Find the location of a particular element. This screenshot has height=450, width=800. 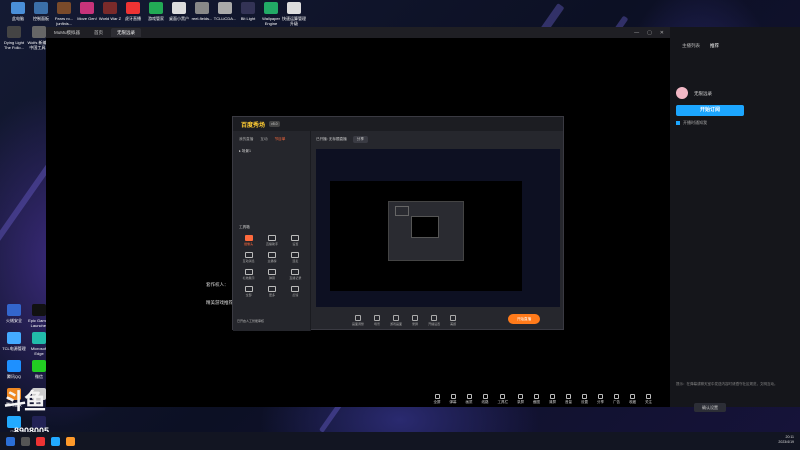

desktop-icon: 腾讯QQ is located at coordinates (14, 369).